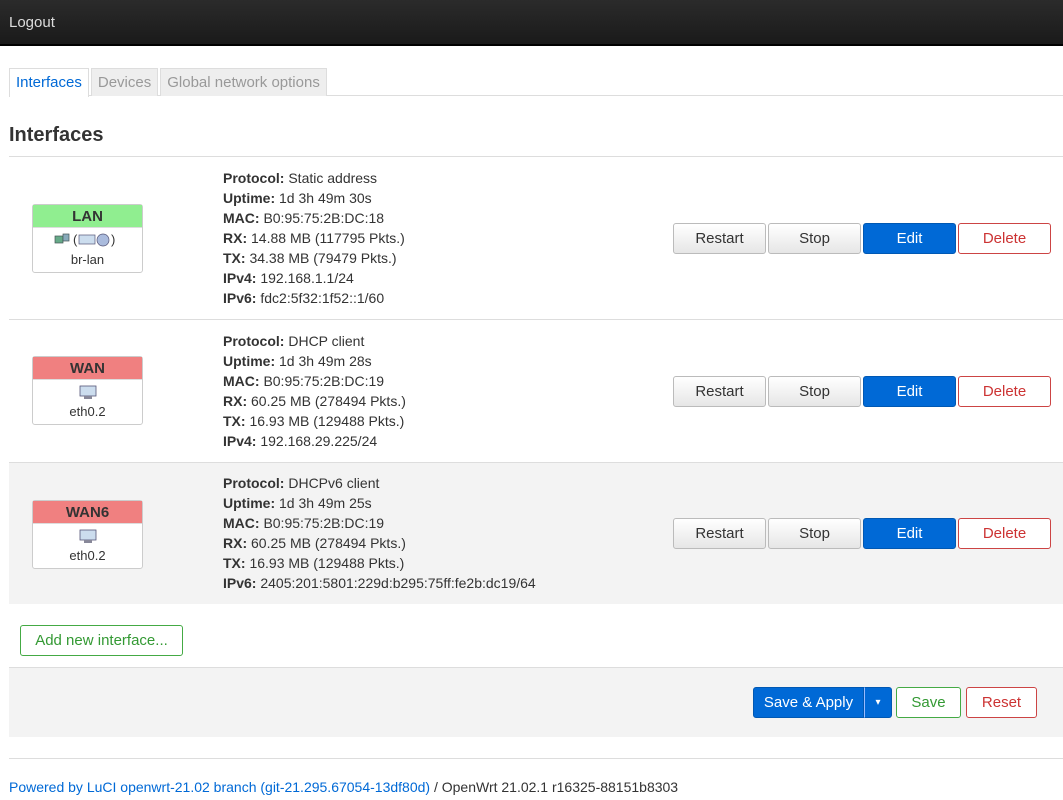  Describe the element at coordinates (324, 218) in the screenshot. I see `mac-value: B0:95:75:2B:DC:18` at that location.